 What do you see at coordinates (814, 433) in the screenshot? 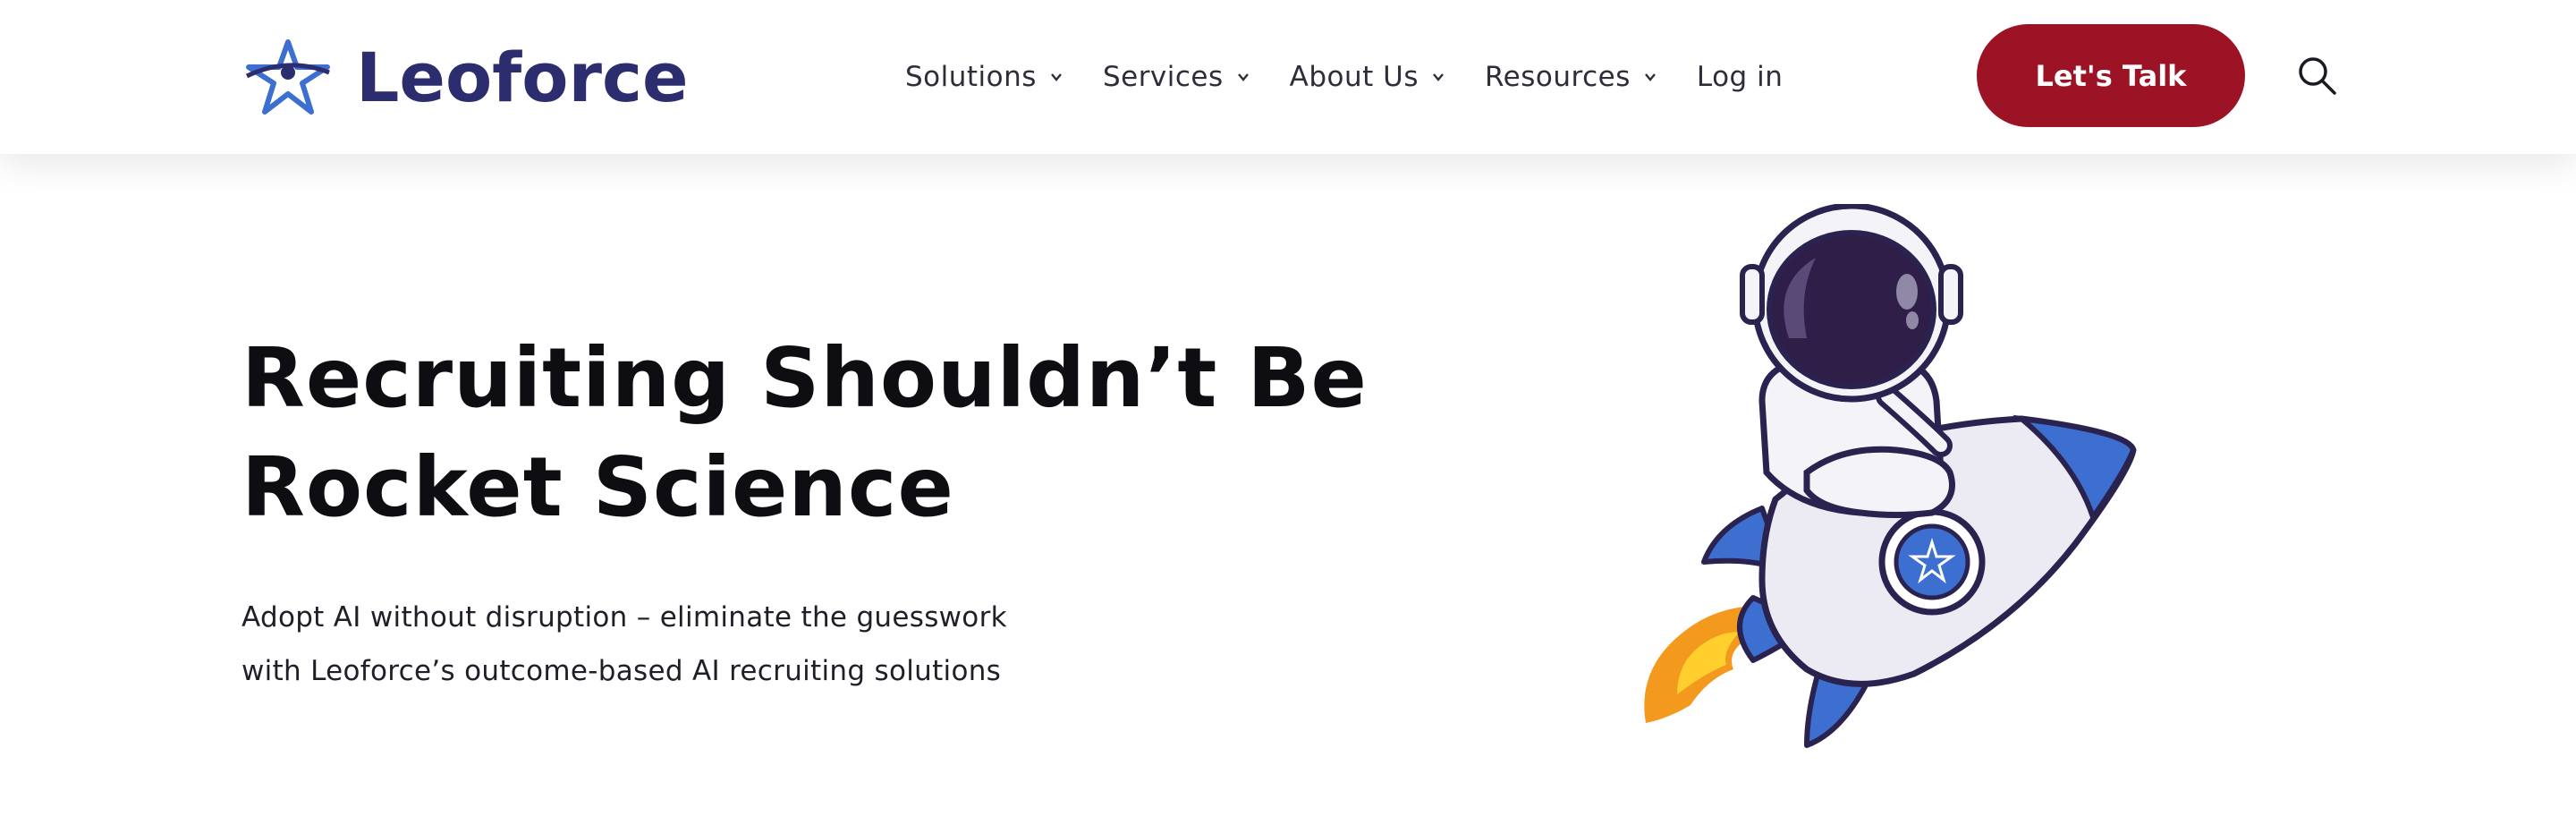
I see `hero-title: Recruiting Shouldn’t Be Rocket Science` at bounding box center [814, 433].